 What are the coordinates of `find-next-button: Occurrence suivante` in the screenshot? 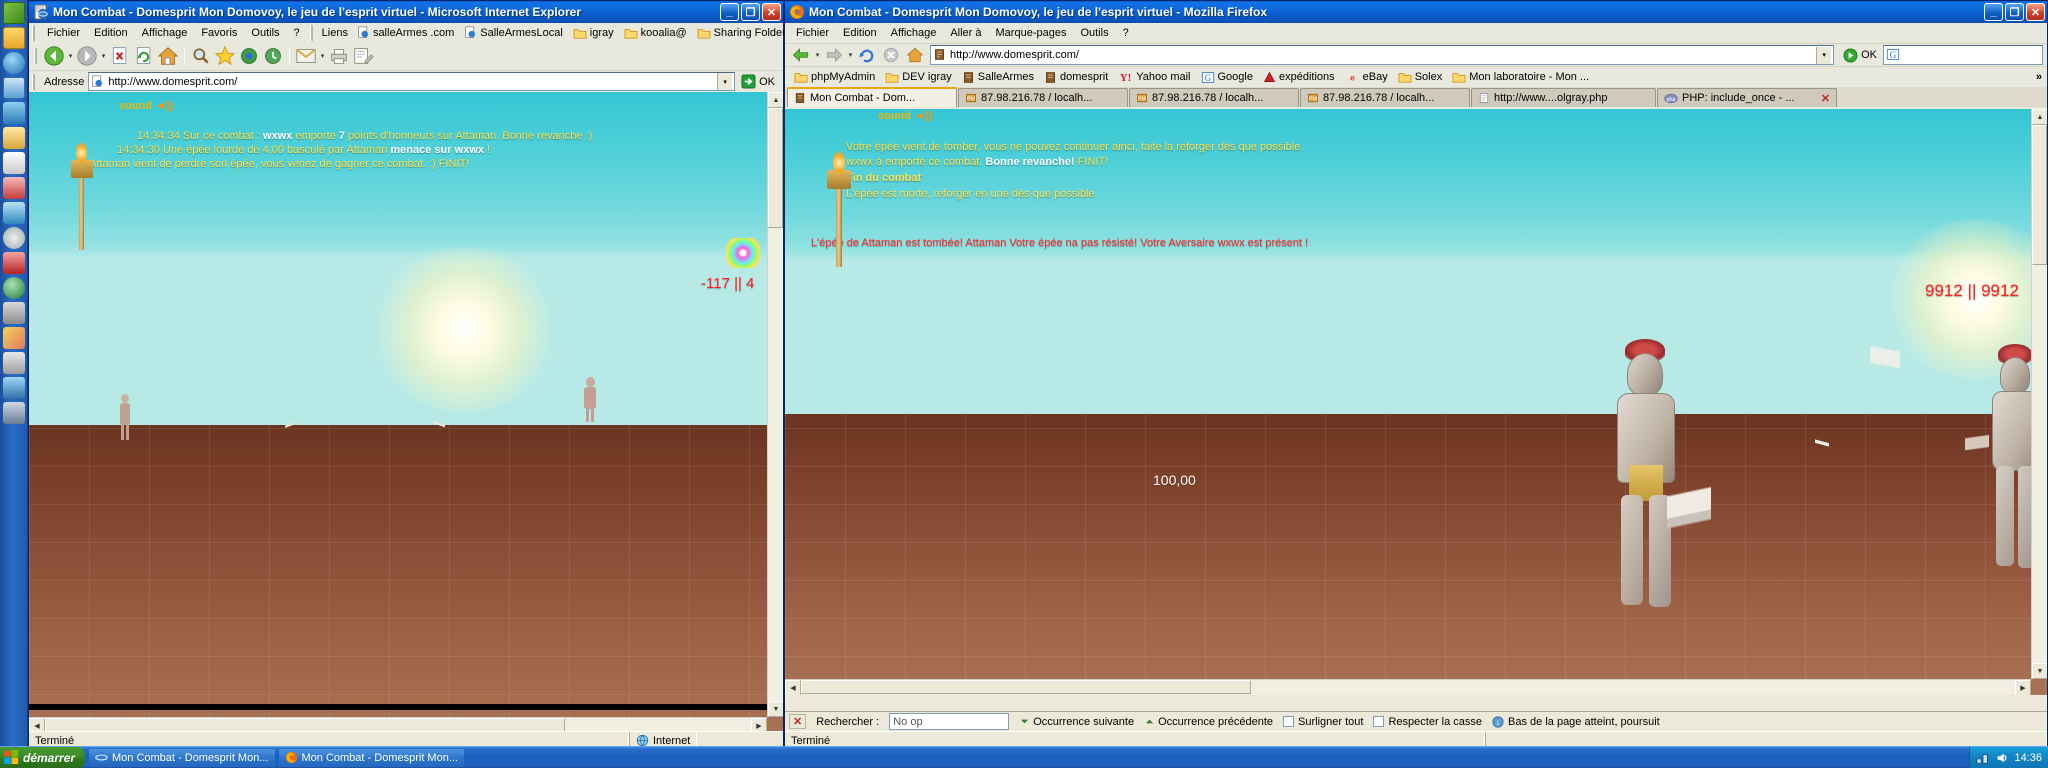 It's located at (1076, 722).